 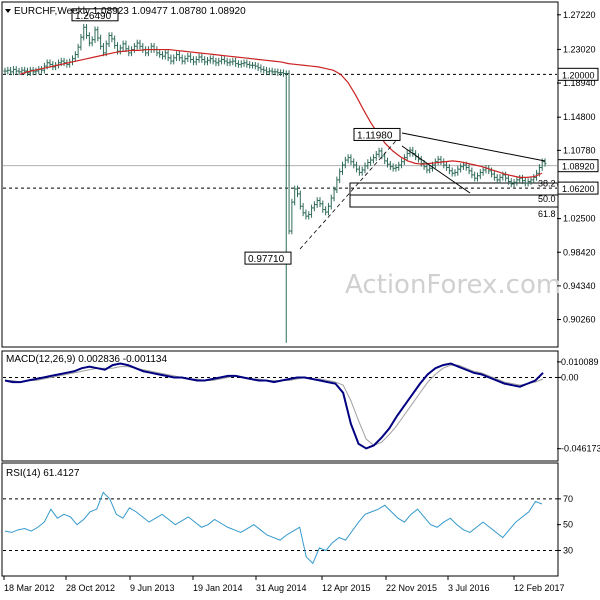 What do you see at coordinates (579, 320) in the screenshot?
I see `price-axis-label: 0.90260` at bounding box center [579, 320].